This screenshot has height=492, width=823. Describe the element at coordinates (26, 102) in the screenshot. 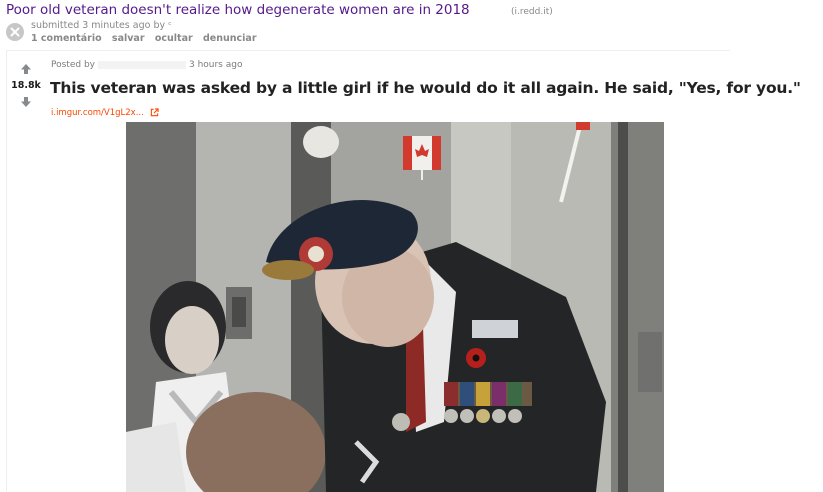

I see `downvote-icon` at that location.